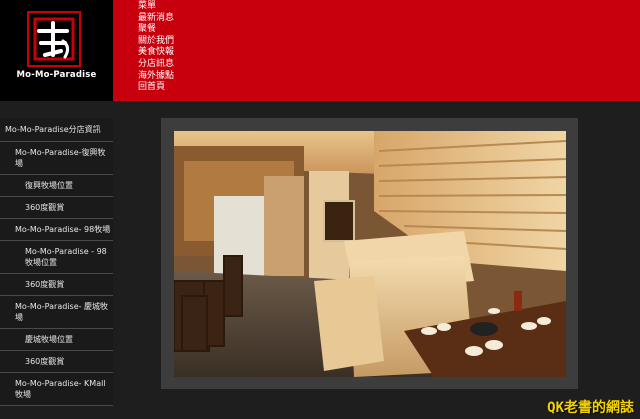 This screenshot has height=419, width=640. Describe the element at coordinates (156, 88) in the screenshot. I see `nav-item-home: 回首頁` at that location.